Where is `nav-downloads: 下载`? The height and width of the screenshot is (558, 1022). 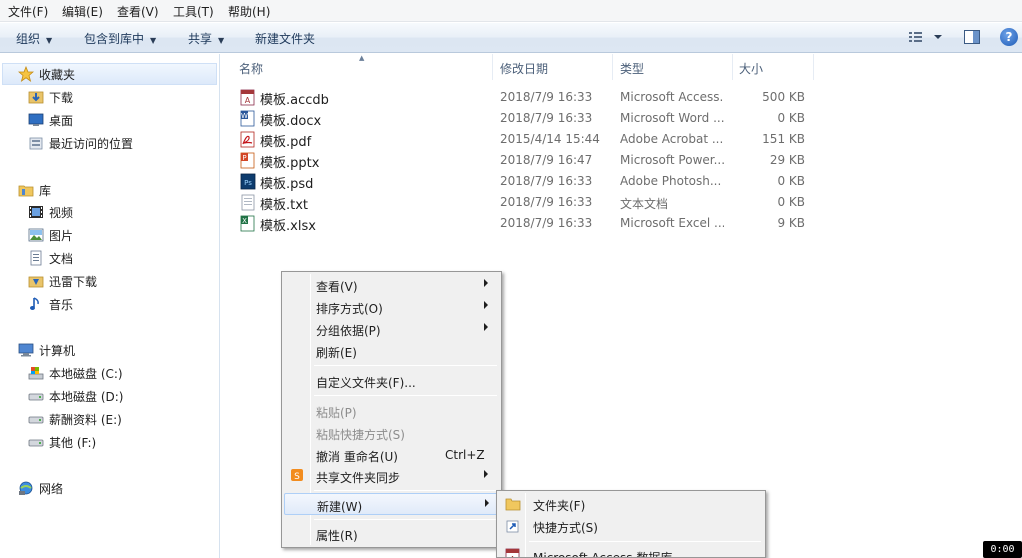
nav-downloads: 下载 is located at coordinates (50, 97).